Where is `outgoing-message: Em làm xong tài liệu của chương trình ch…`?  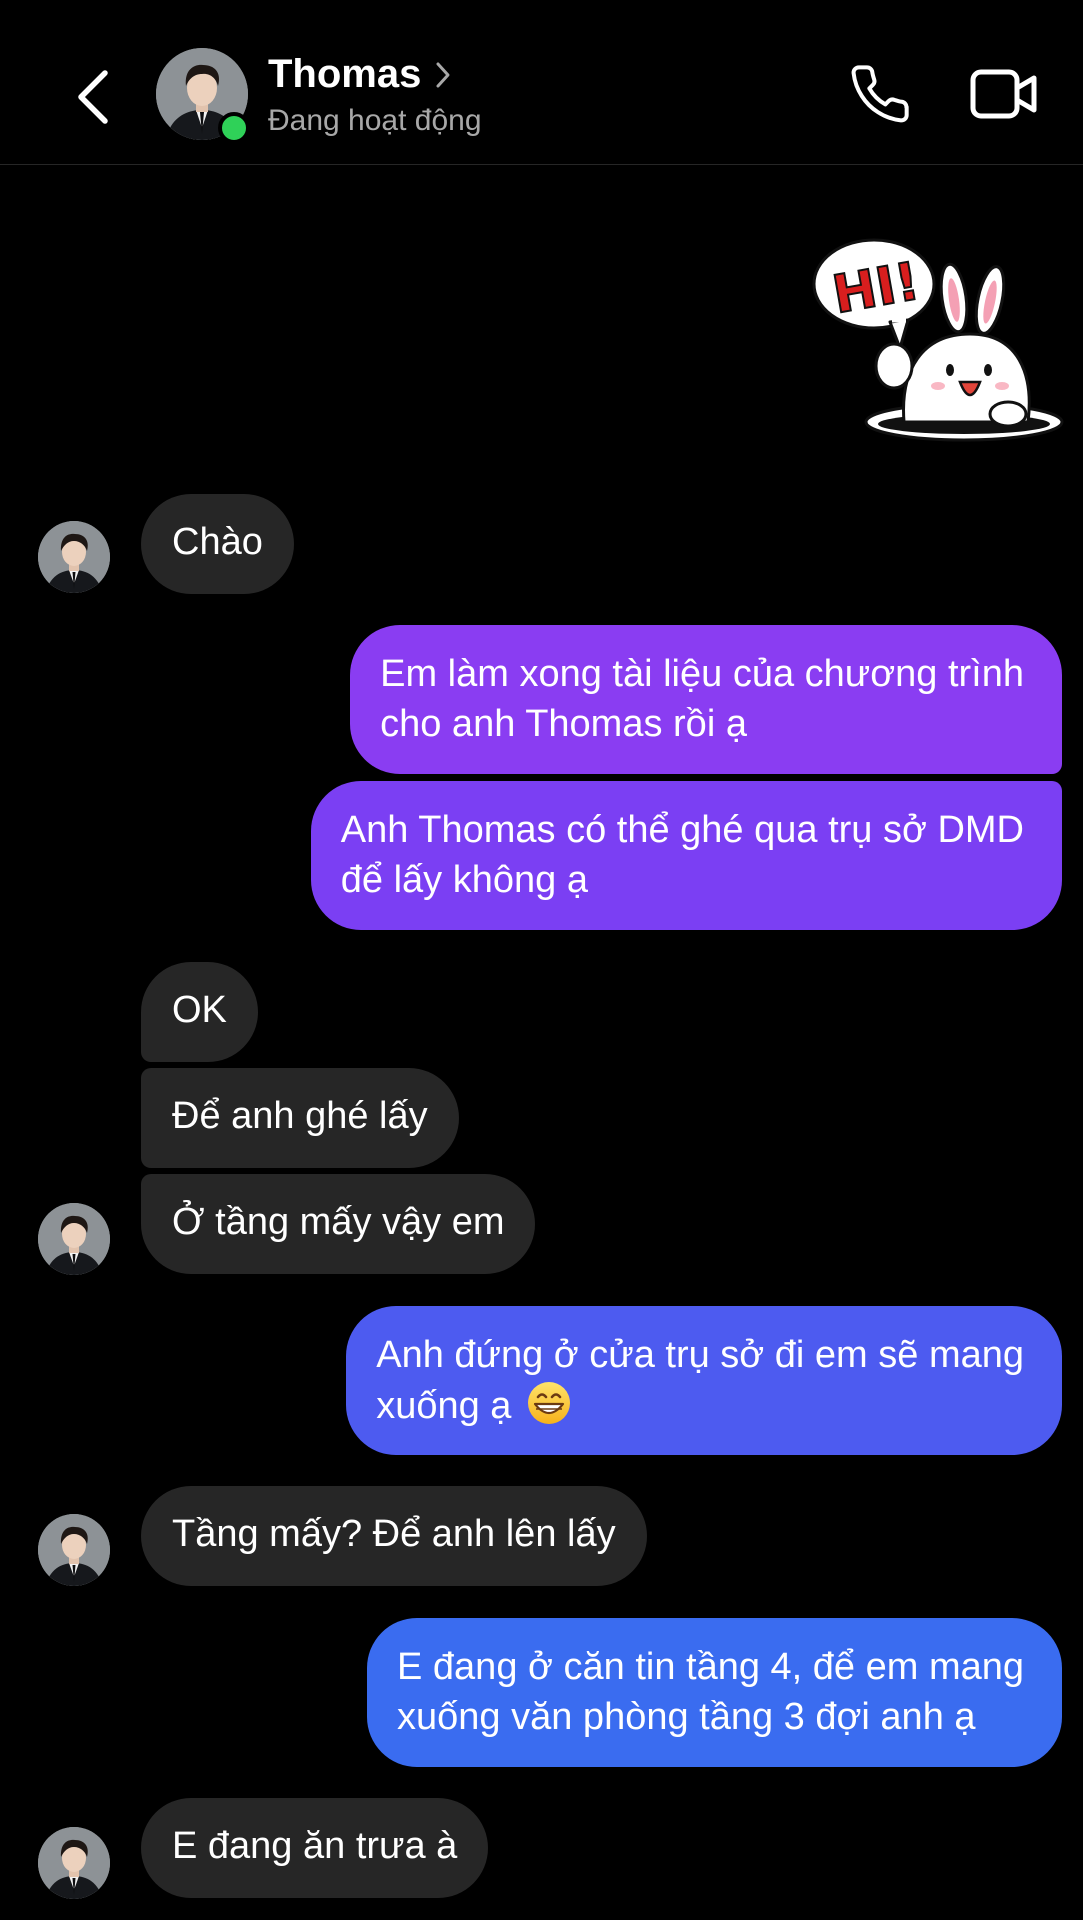 outgoing-message: Em làm xong tài liệu của chương trình ch… is located at coordinates (706, 699).